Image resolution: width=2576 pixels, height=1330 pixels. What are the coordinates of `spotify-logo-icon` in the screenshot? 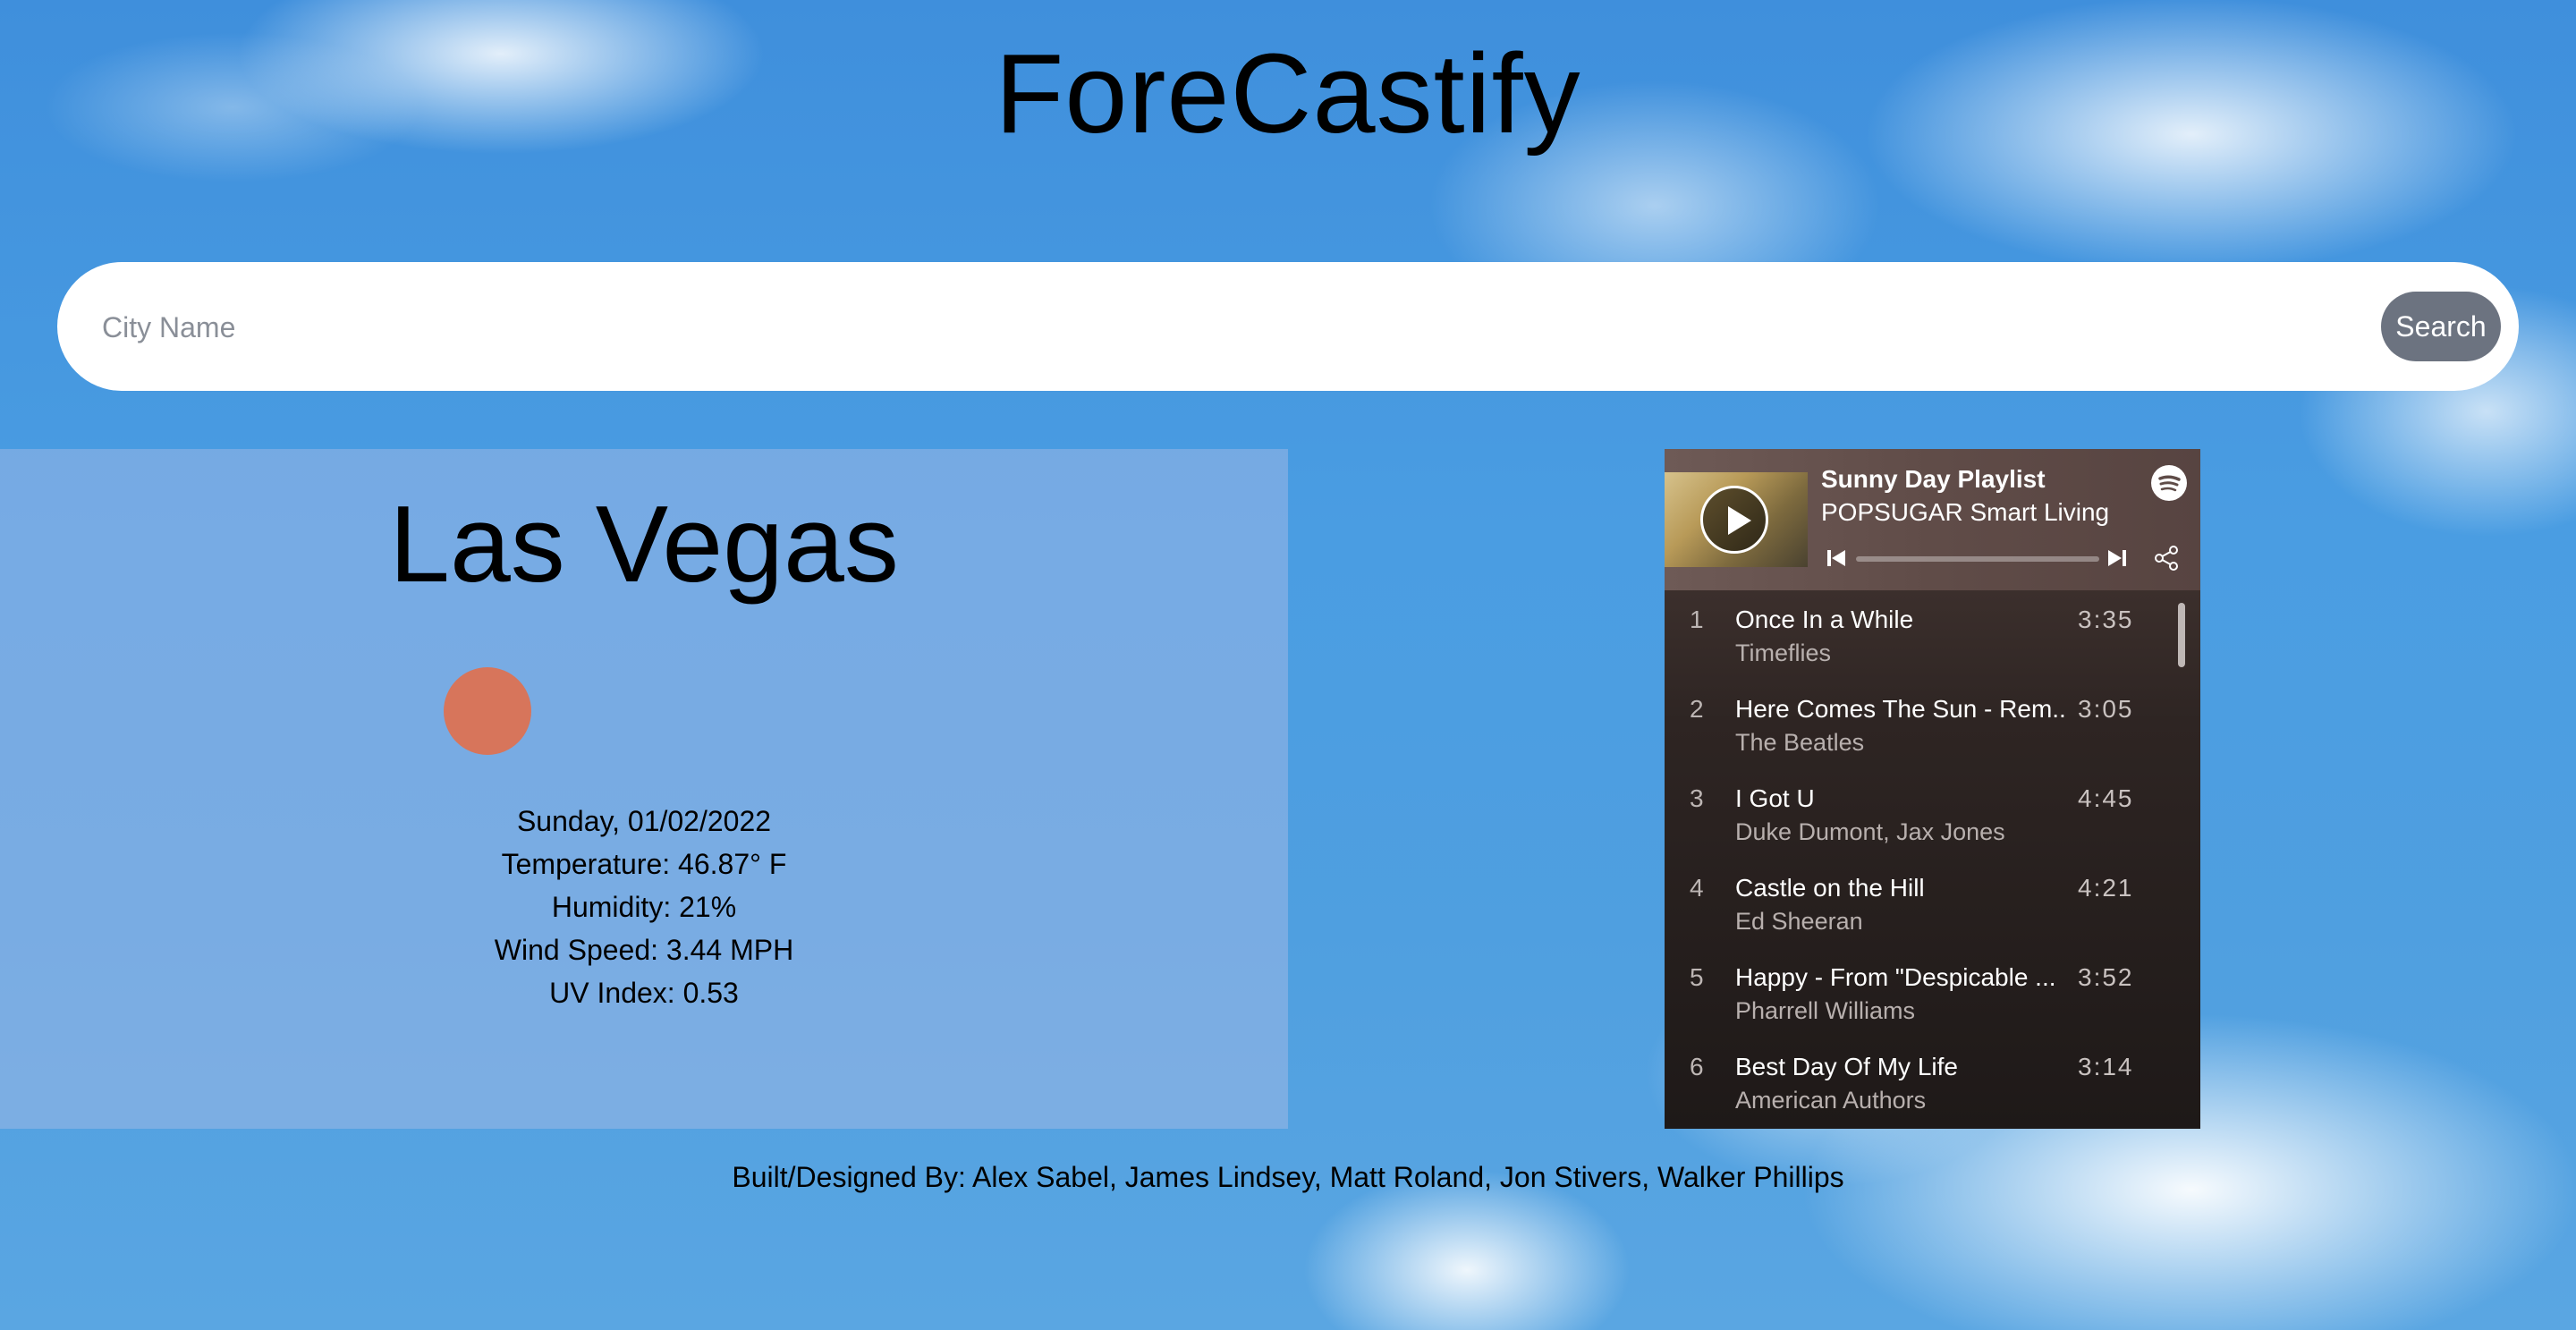 It's located at (2169, 483).